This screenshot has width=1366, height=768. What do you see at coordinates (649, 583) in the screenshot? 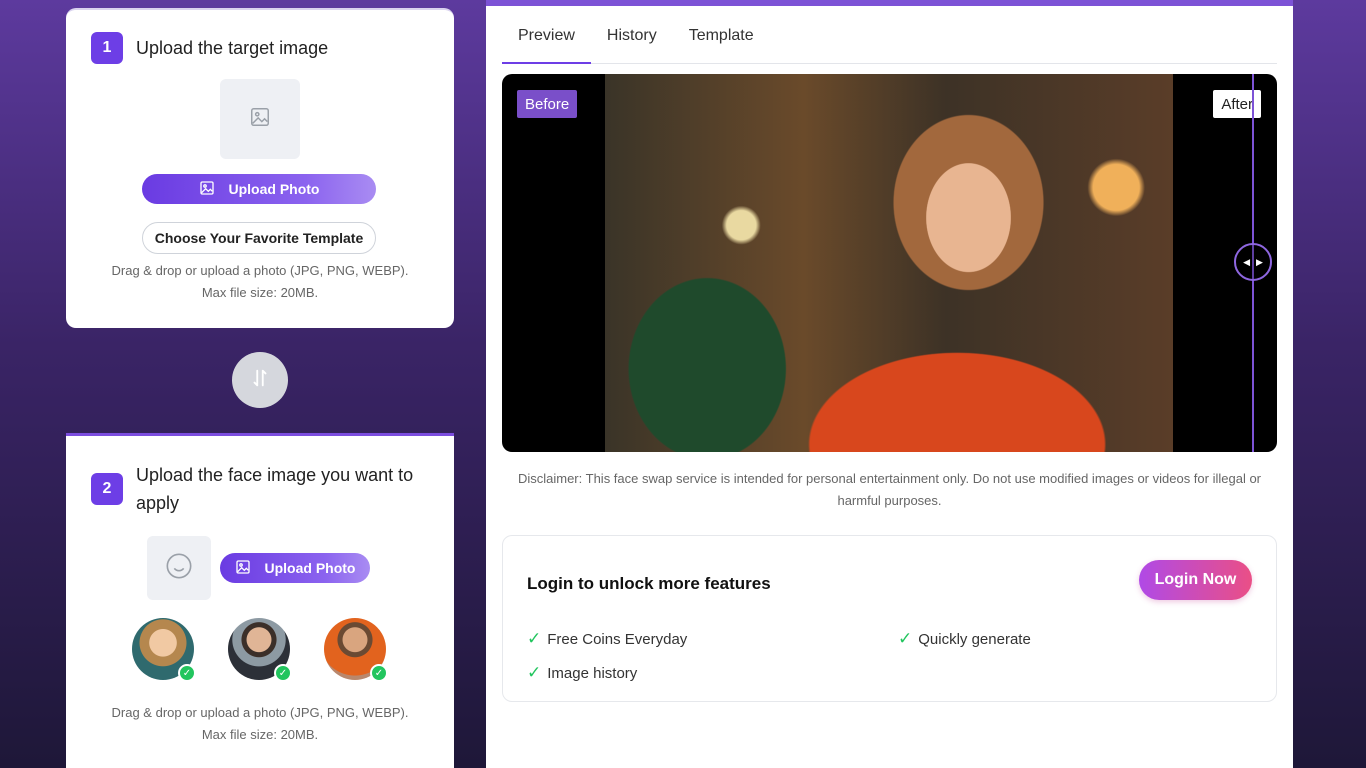
I see `login-promo-title: Login to unlock more features` at bounding box center [649, 583].